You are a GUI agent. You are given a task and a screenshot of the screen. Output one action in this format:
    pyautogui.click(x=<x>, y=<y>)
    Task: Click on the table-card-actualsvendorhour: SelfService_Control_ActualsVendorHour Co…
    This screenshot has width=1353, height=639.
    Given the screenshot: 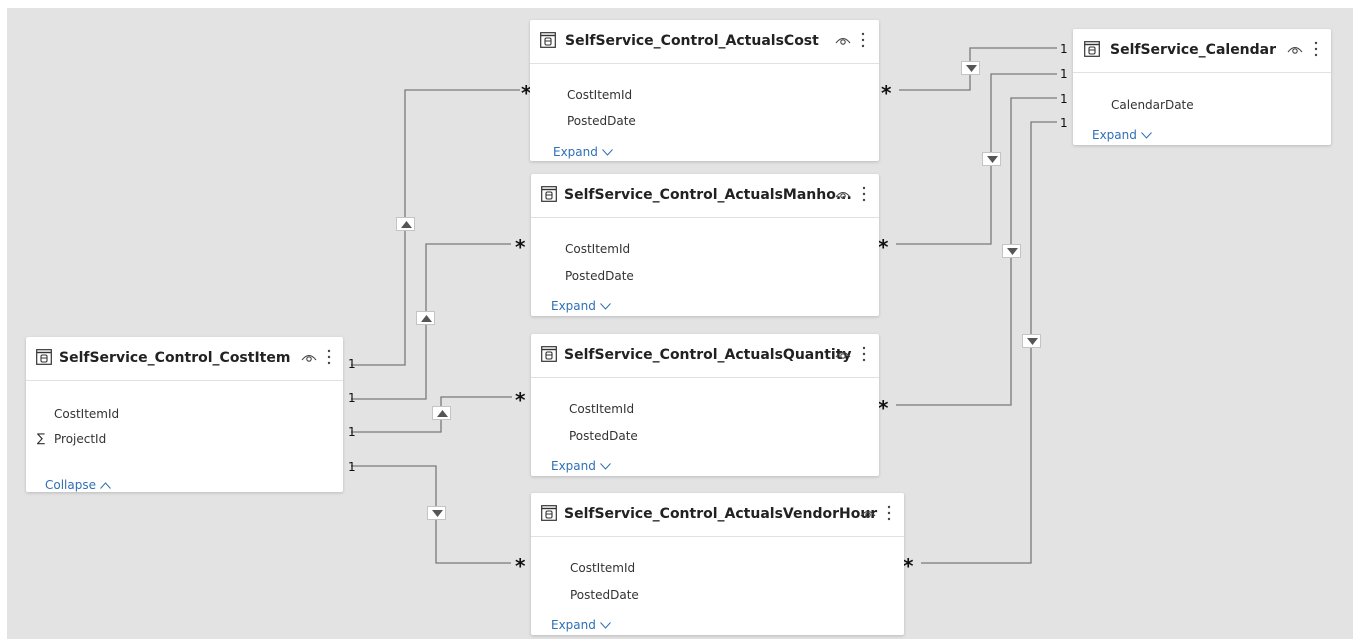 What is the action you would take?
    pyautogui.click(x=717, y=564)
    